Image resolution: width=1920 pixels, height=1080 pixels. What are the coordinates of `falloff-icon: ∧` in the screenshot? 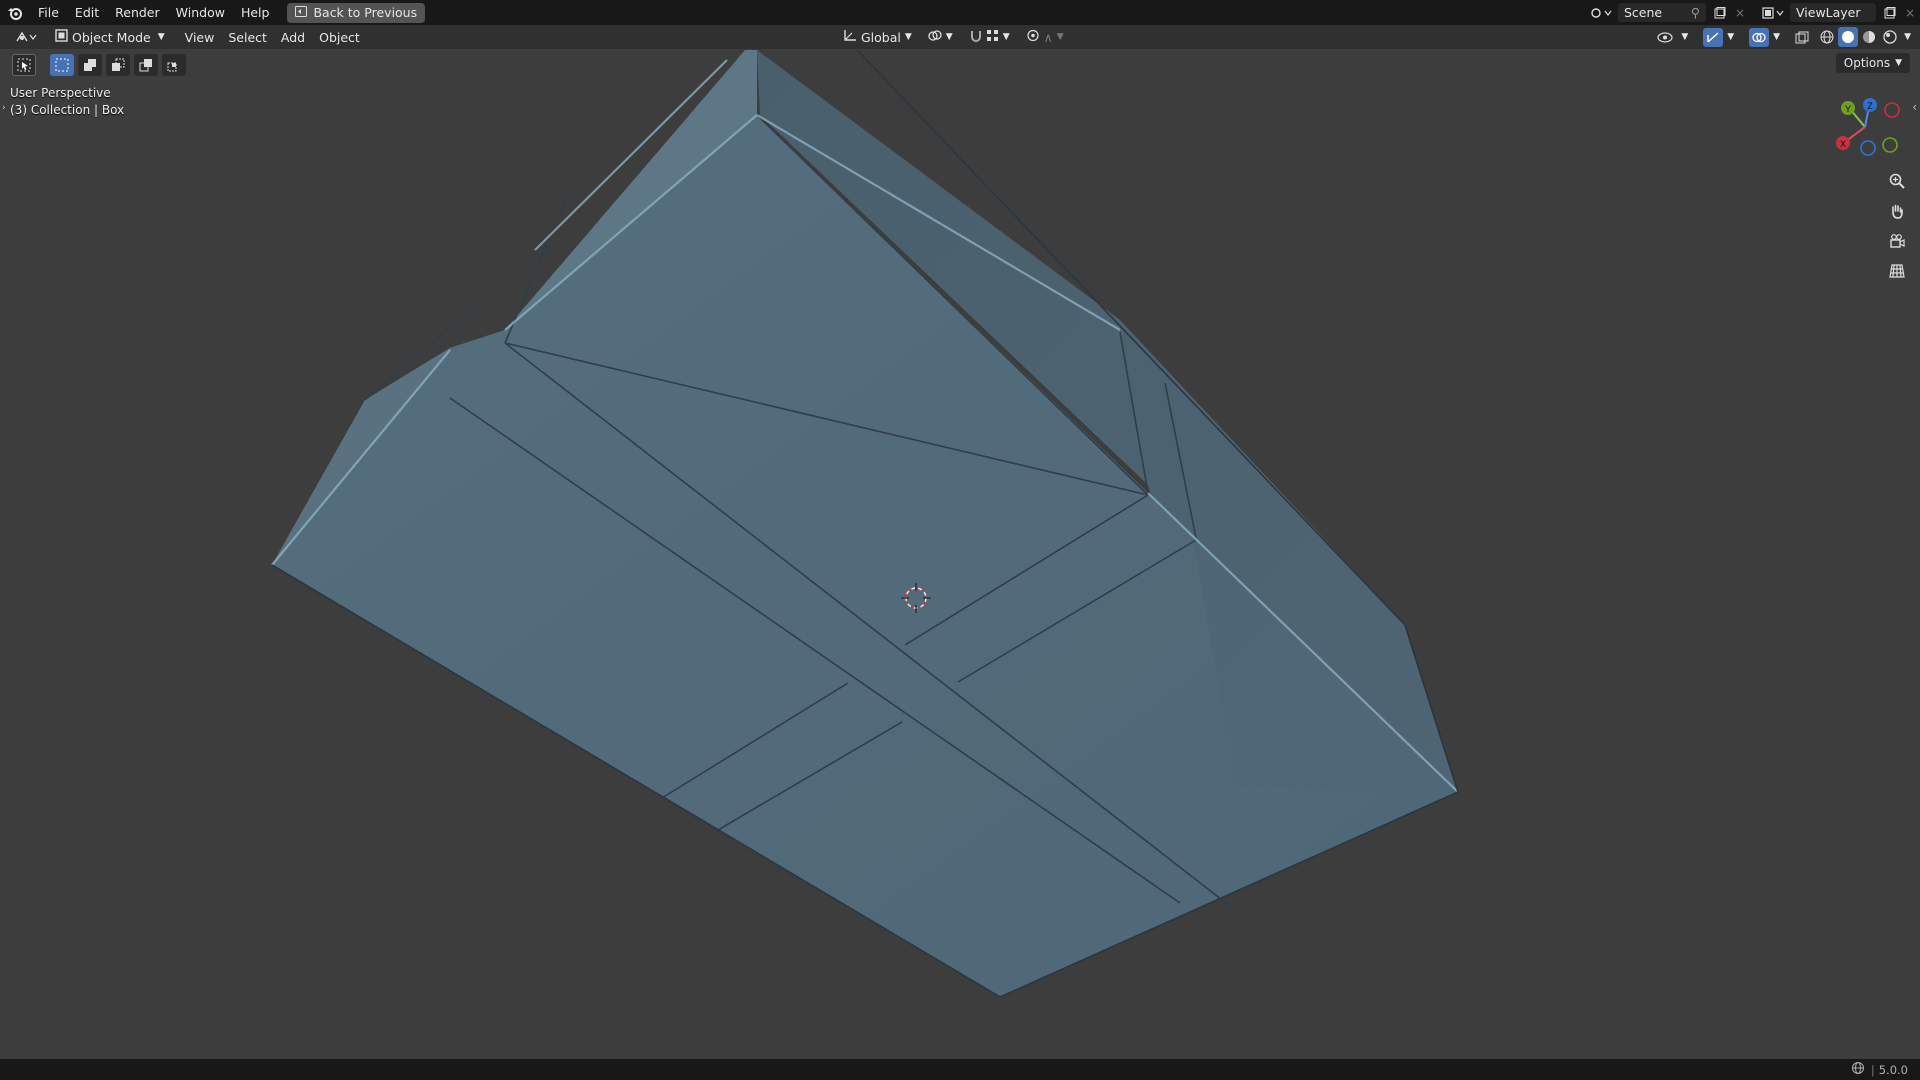 It's located at (1048, 37).